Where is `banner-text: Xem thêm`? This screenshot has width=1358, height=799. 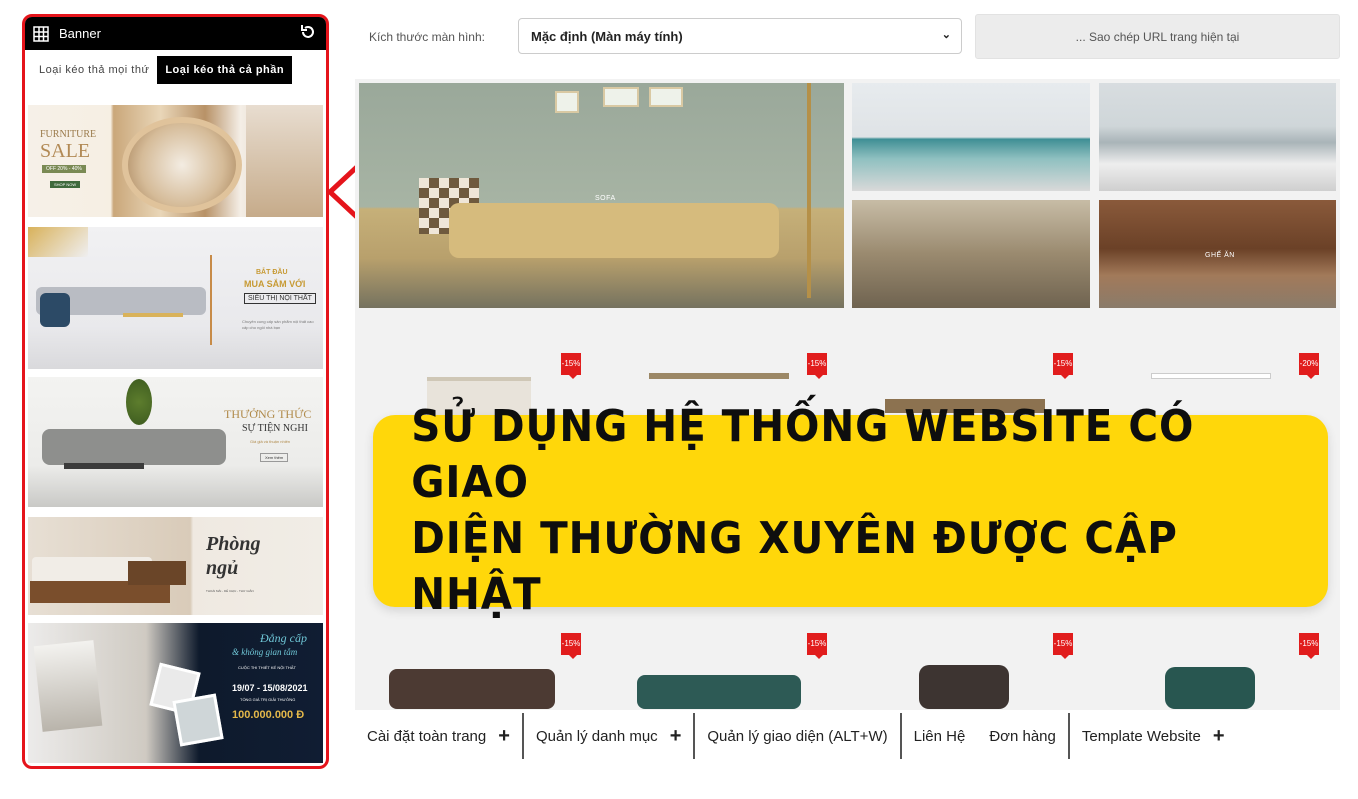 banner-text: Xem thêm is located at coordinates (274, 457).